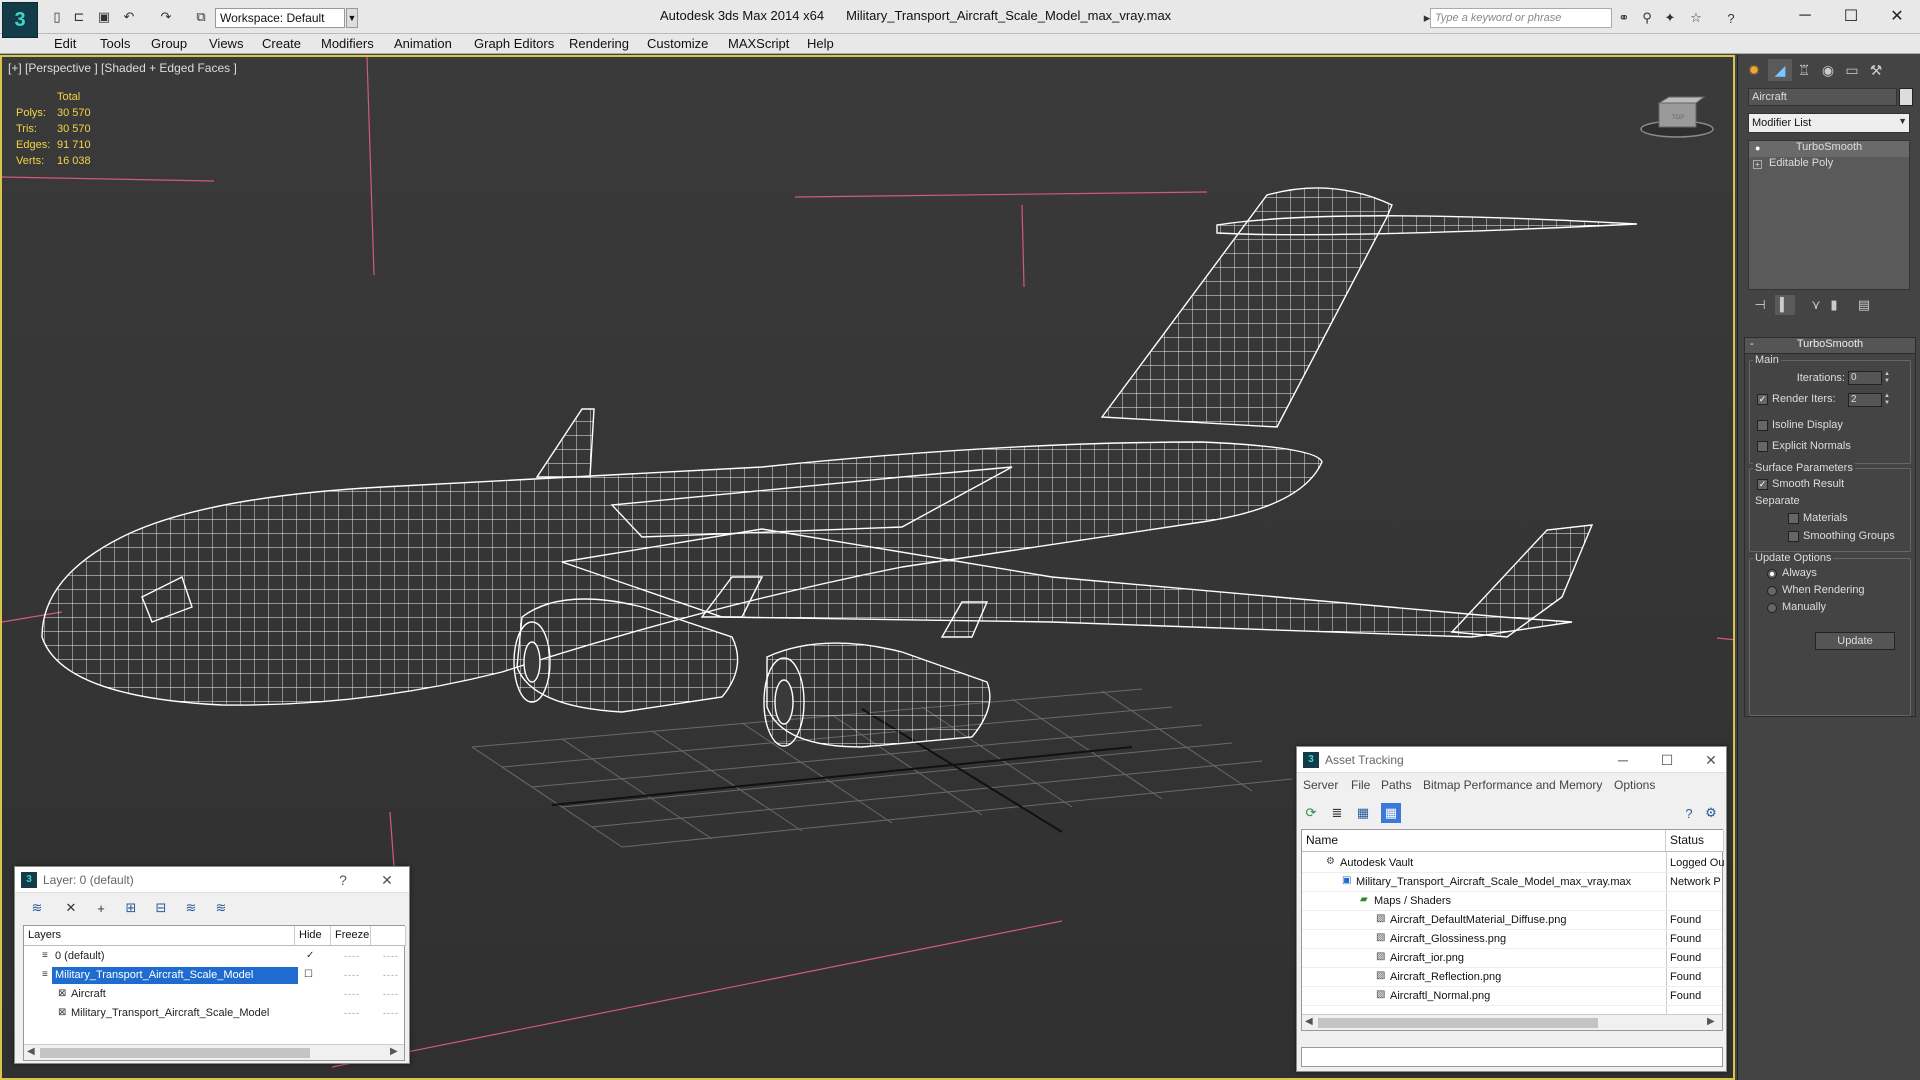  What do you see at coordinates (159, 936) in the screenshot?
I see `col-layers: Layers` at bounding box center [159, 936].